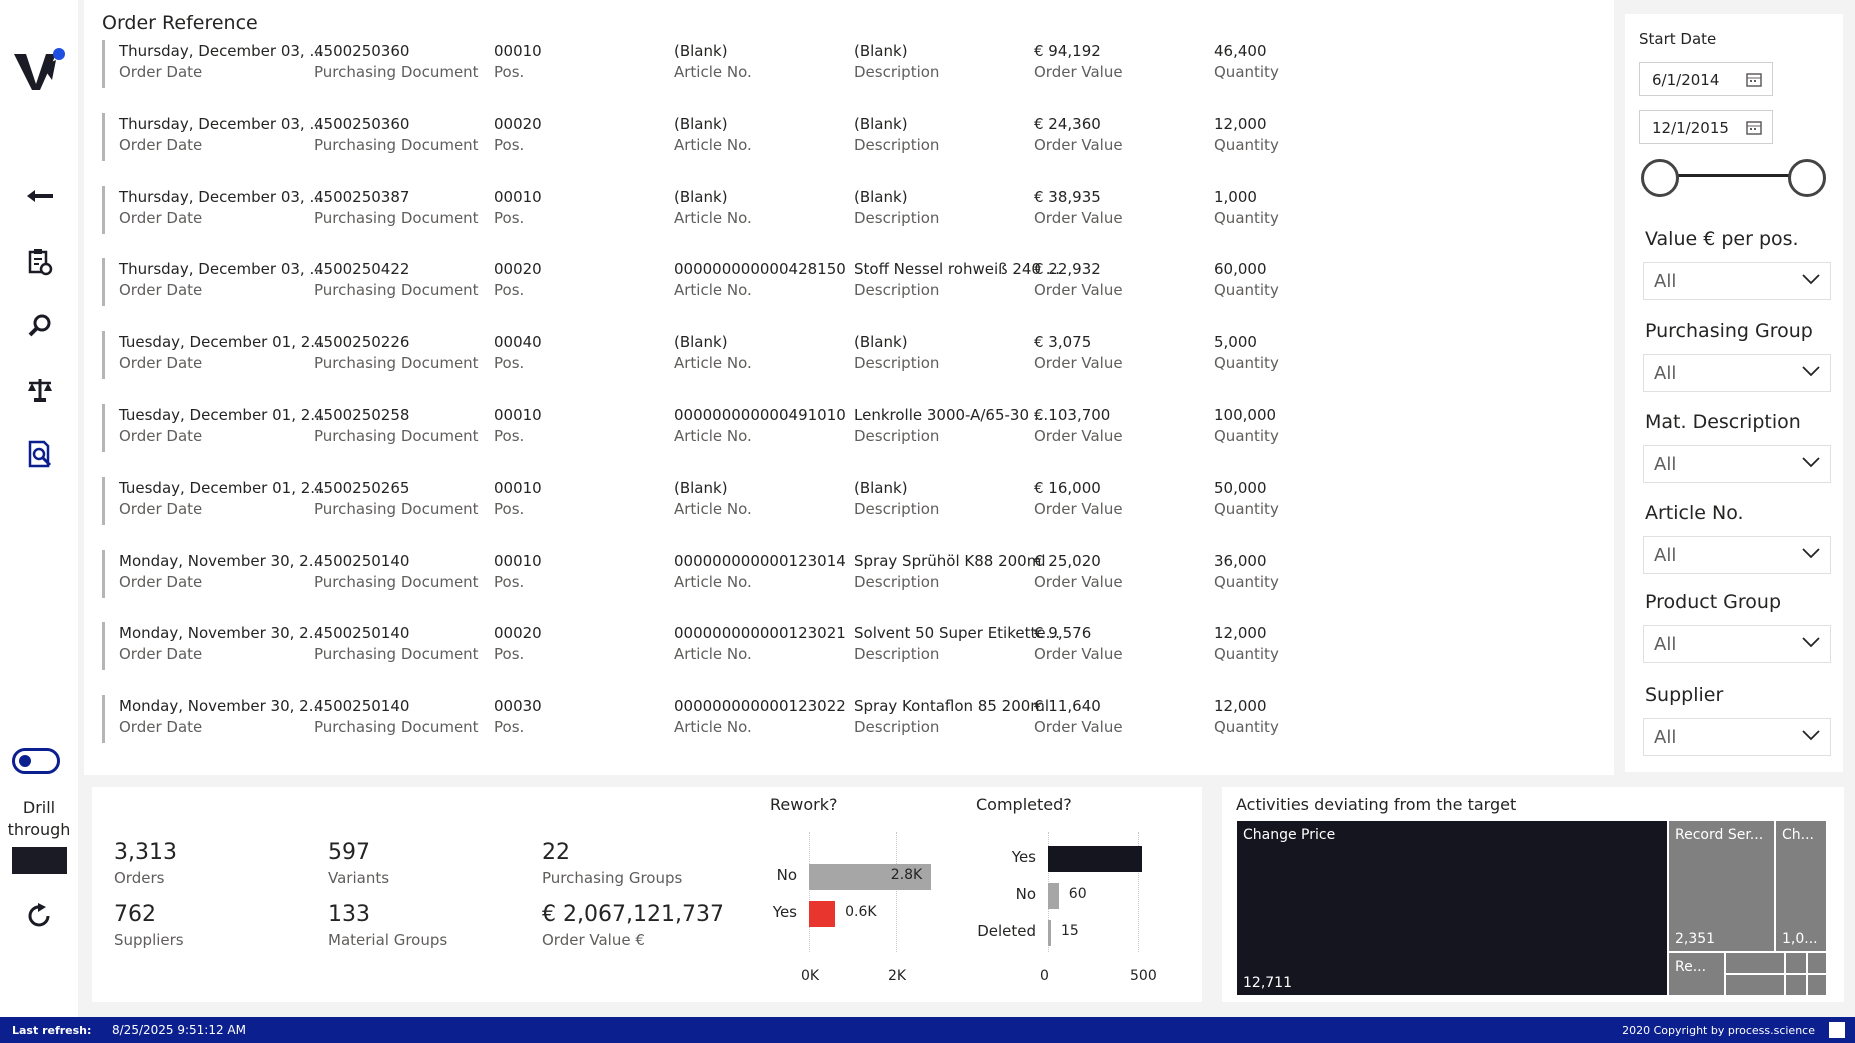  I want to click on gridline, so click(896, 892).